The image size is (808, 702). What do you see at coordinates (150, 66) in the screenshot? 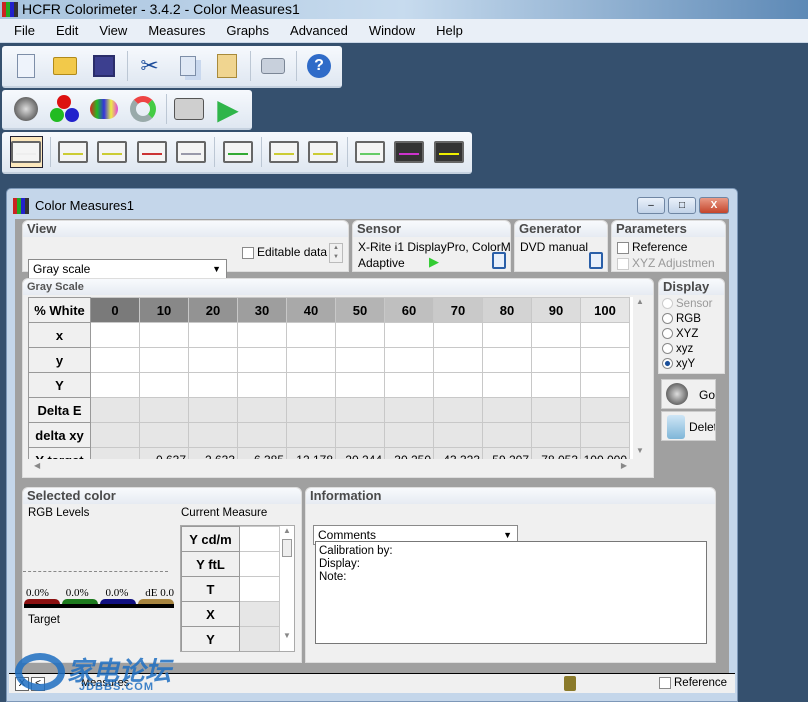
I see `cut-icon: ✂` at bounding box center [150, 66].